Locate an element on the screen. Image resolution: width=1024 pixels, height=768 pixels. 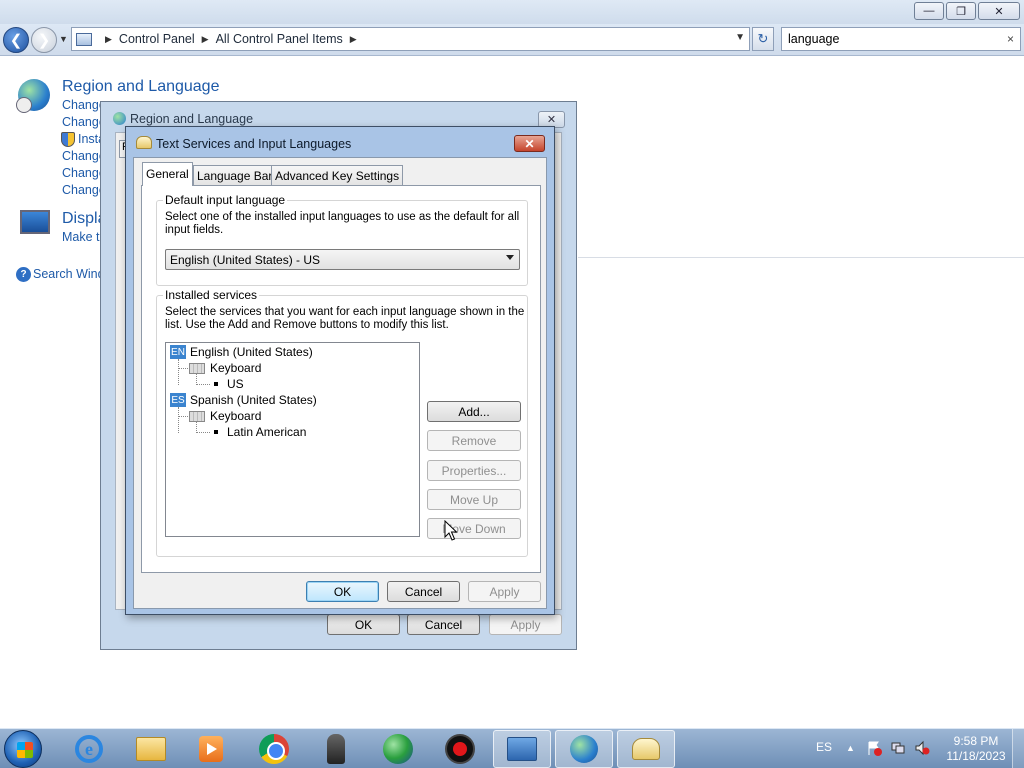
taskbar-file-explorer is located at coordinates (151, 749).